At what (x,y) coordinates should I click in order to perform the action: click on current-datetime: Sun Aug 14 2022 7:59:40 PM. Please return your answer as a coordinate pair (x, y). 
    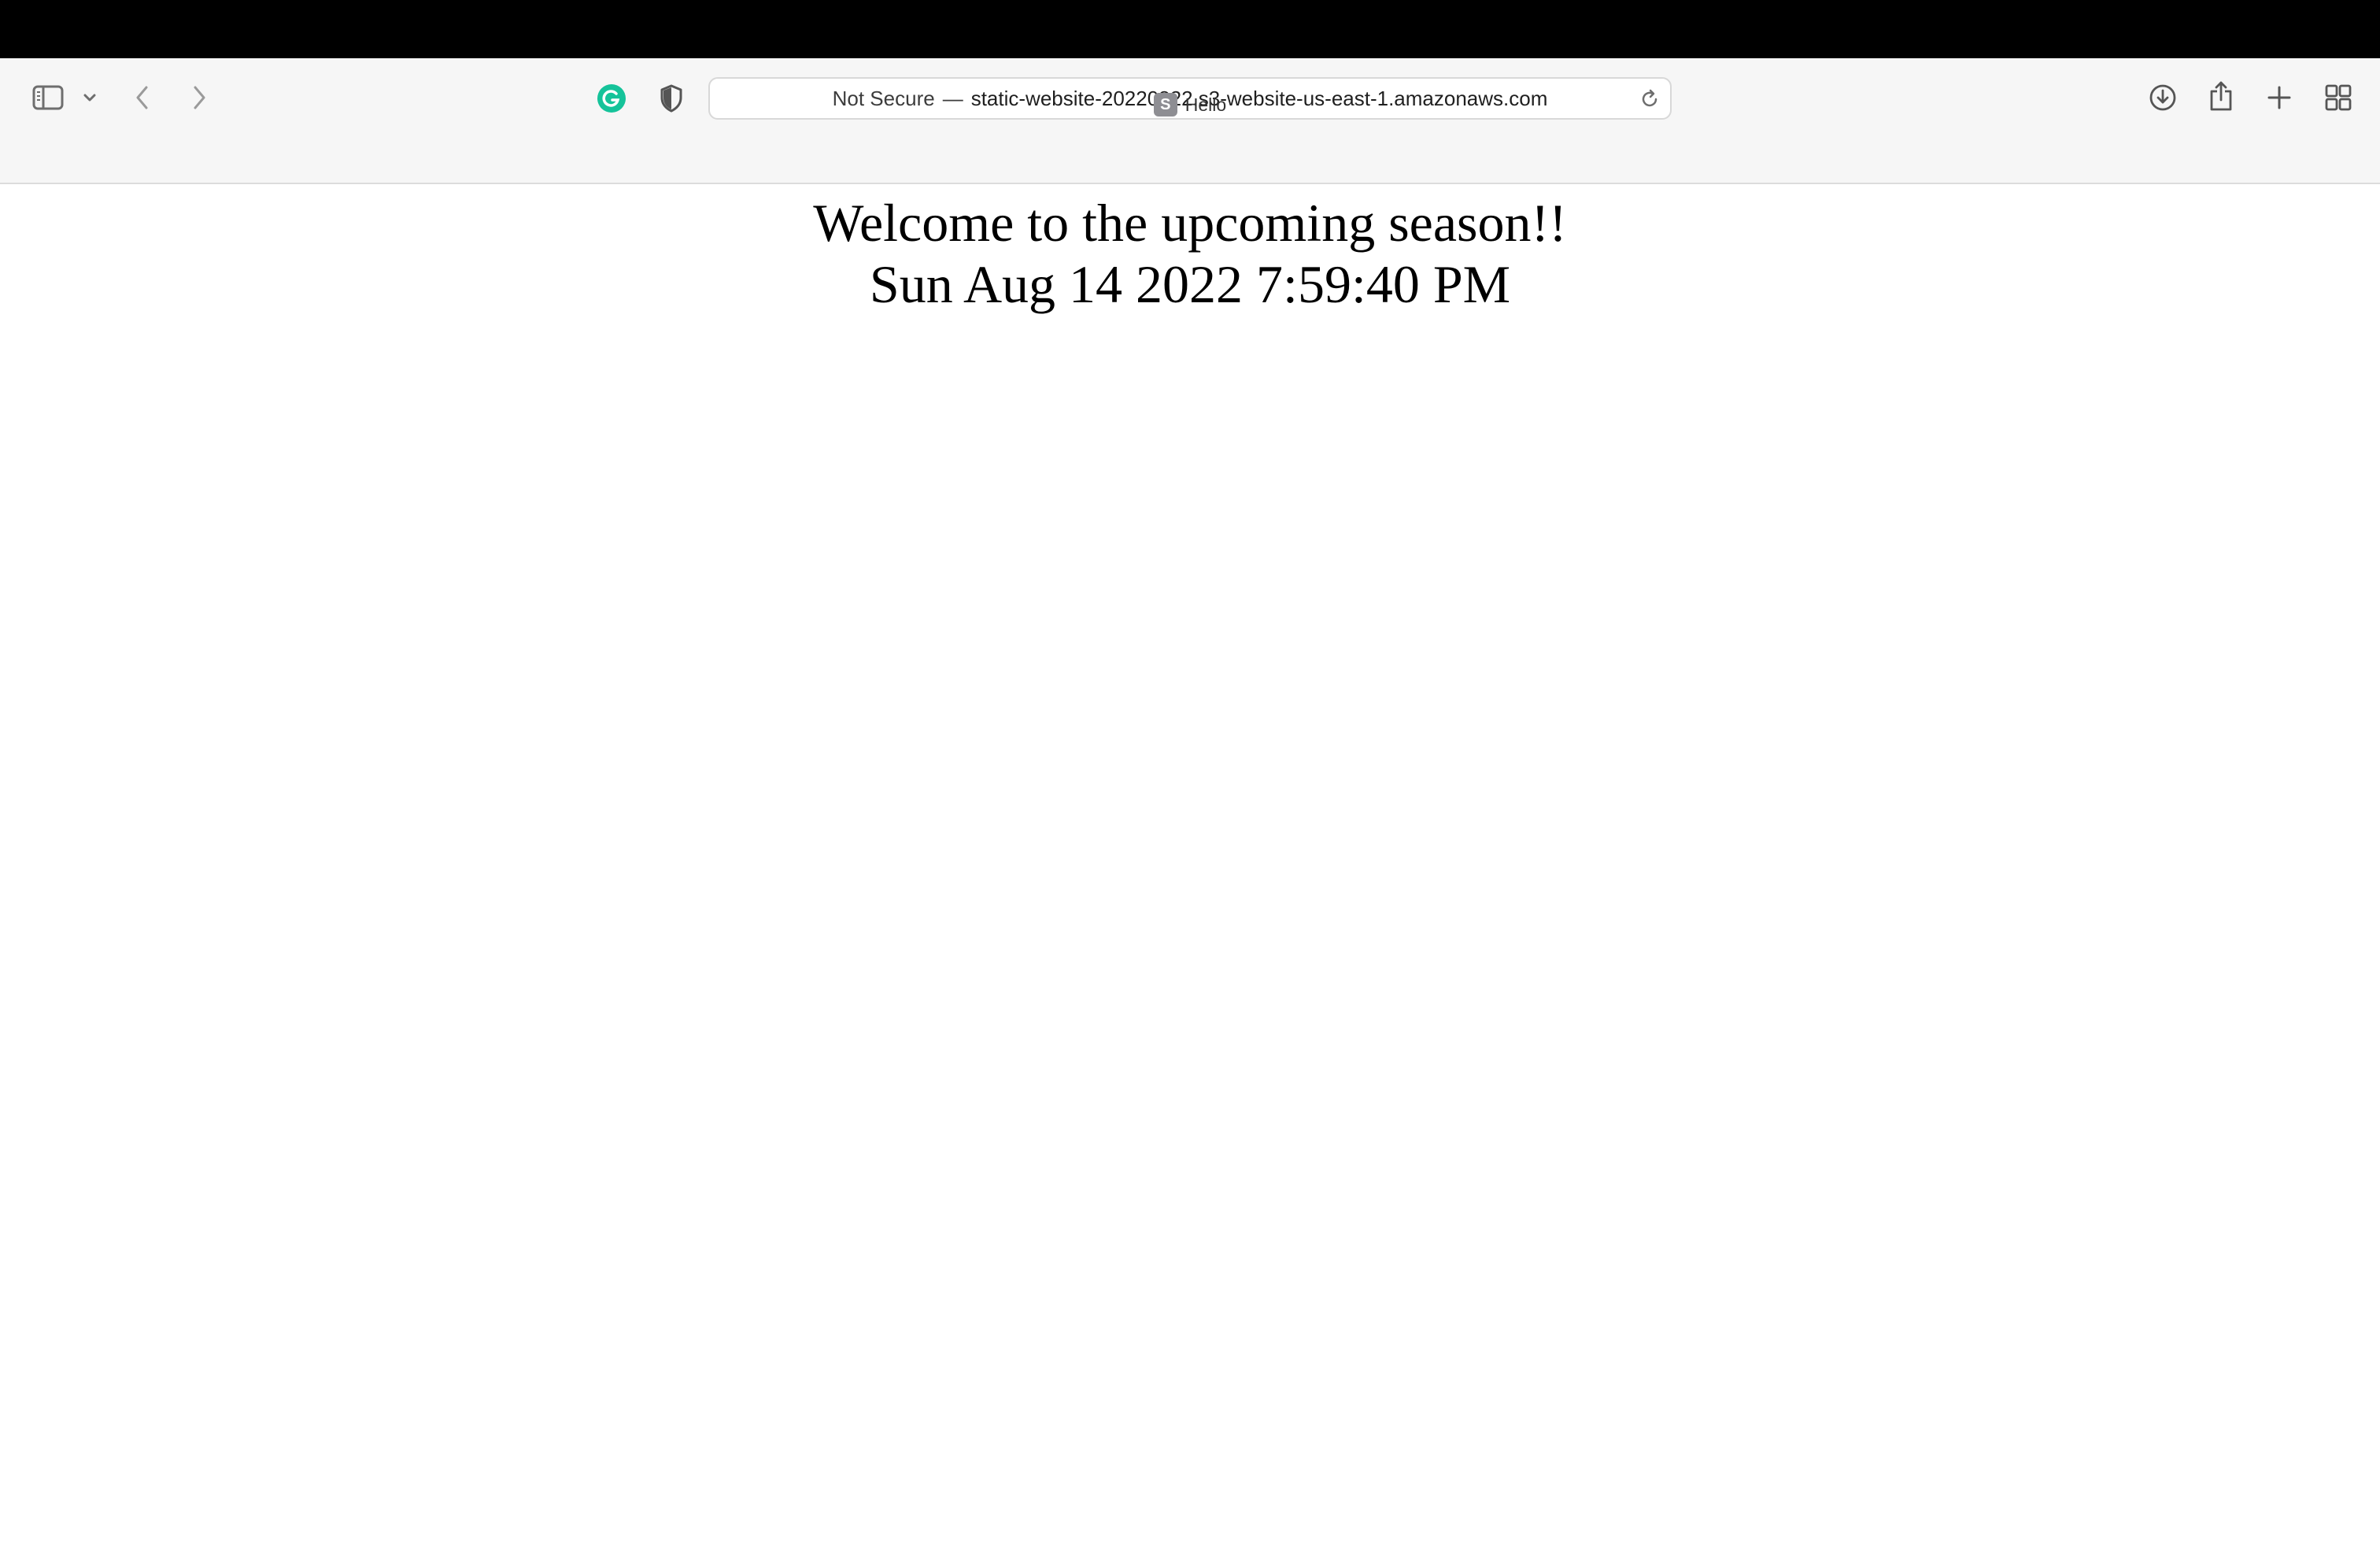
    Looking at the image, I should click on (1190, 284).